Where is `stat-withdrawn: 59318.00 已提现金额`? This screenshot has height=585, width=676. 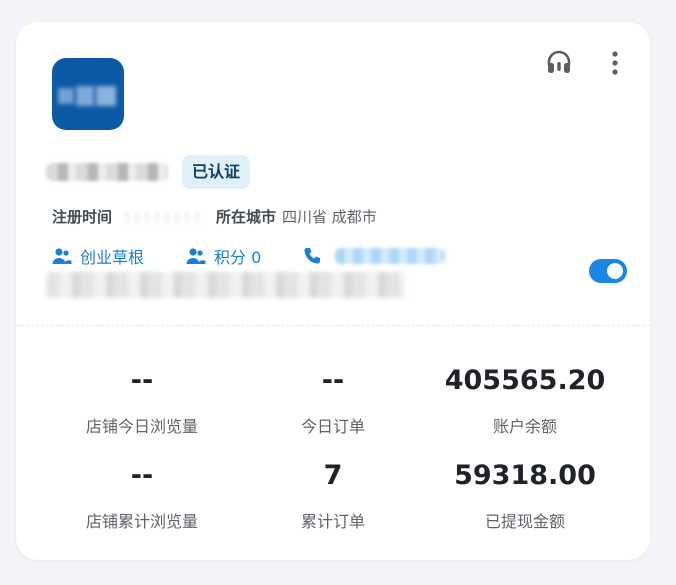
stat-withdrawn: 59318.00 已提现金额 is located at coordinates (525, 495).